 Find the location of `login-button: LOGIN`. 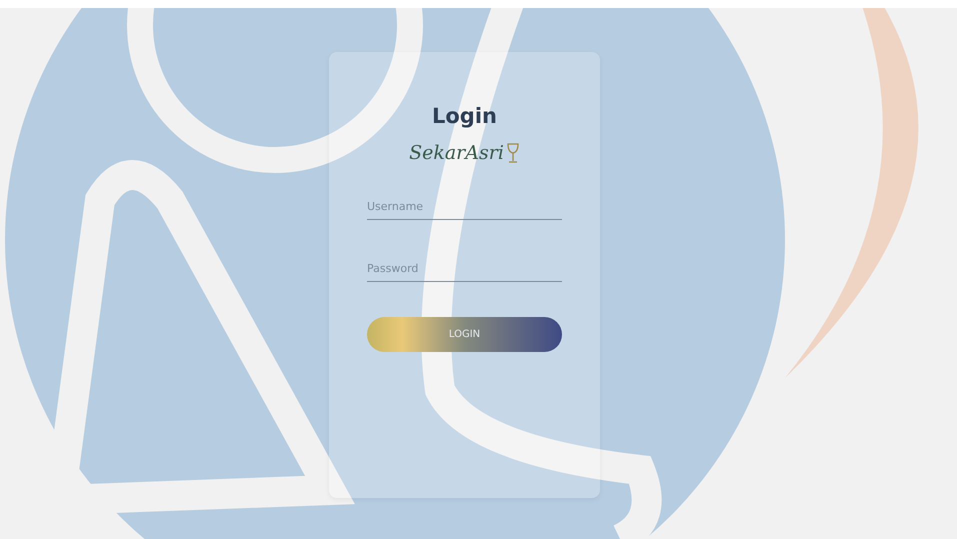

login-button: LOGIN is located at coordinates (464, 334).